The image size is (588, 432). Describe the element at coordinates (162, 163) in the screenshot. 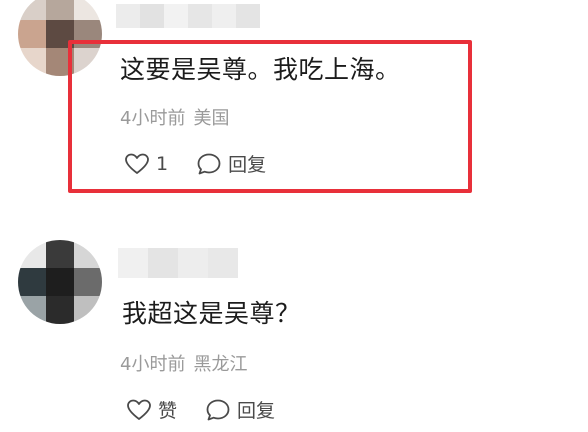

I see `like-count: 1` at that location.